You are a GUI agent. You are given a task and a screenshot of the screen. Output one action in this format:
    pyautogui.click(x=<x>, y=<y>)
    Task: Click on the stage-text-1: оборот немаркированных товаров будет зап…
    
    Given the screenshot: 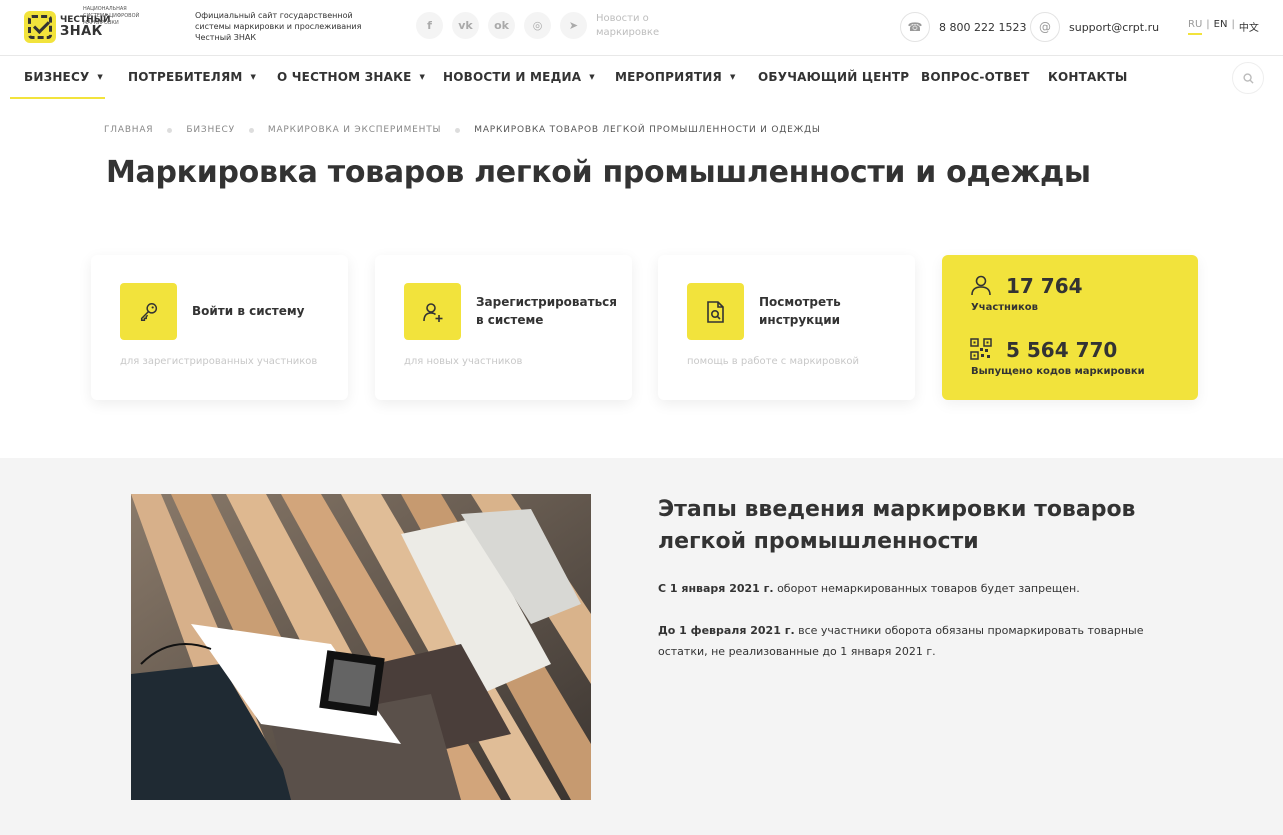 What is the action you would take?
    pyautogui.click(x=926, y=588)
    